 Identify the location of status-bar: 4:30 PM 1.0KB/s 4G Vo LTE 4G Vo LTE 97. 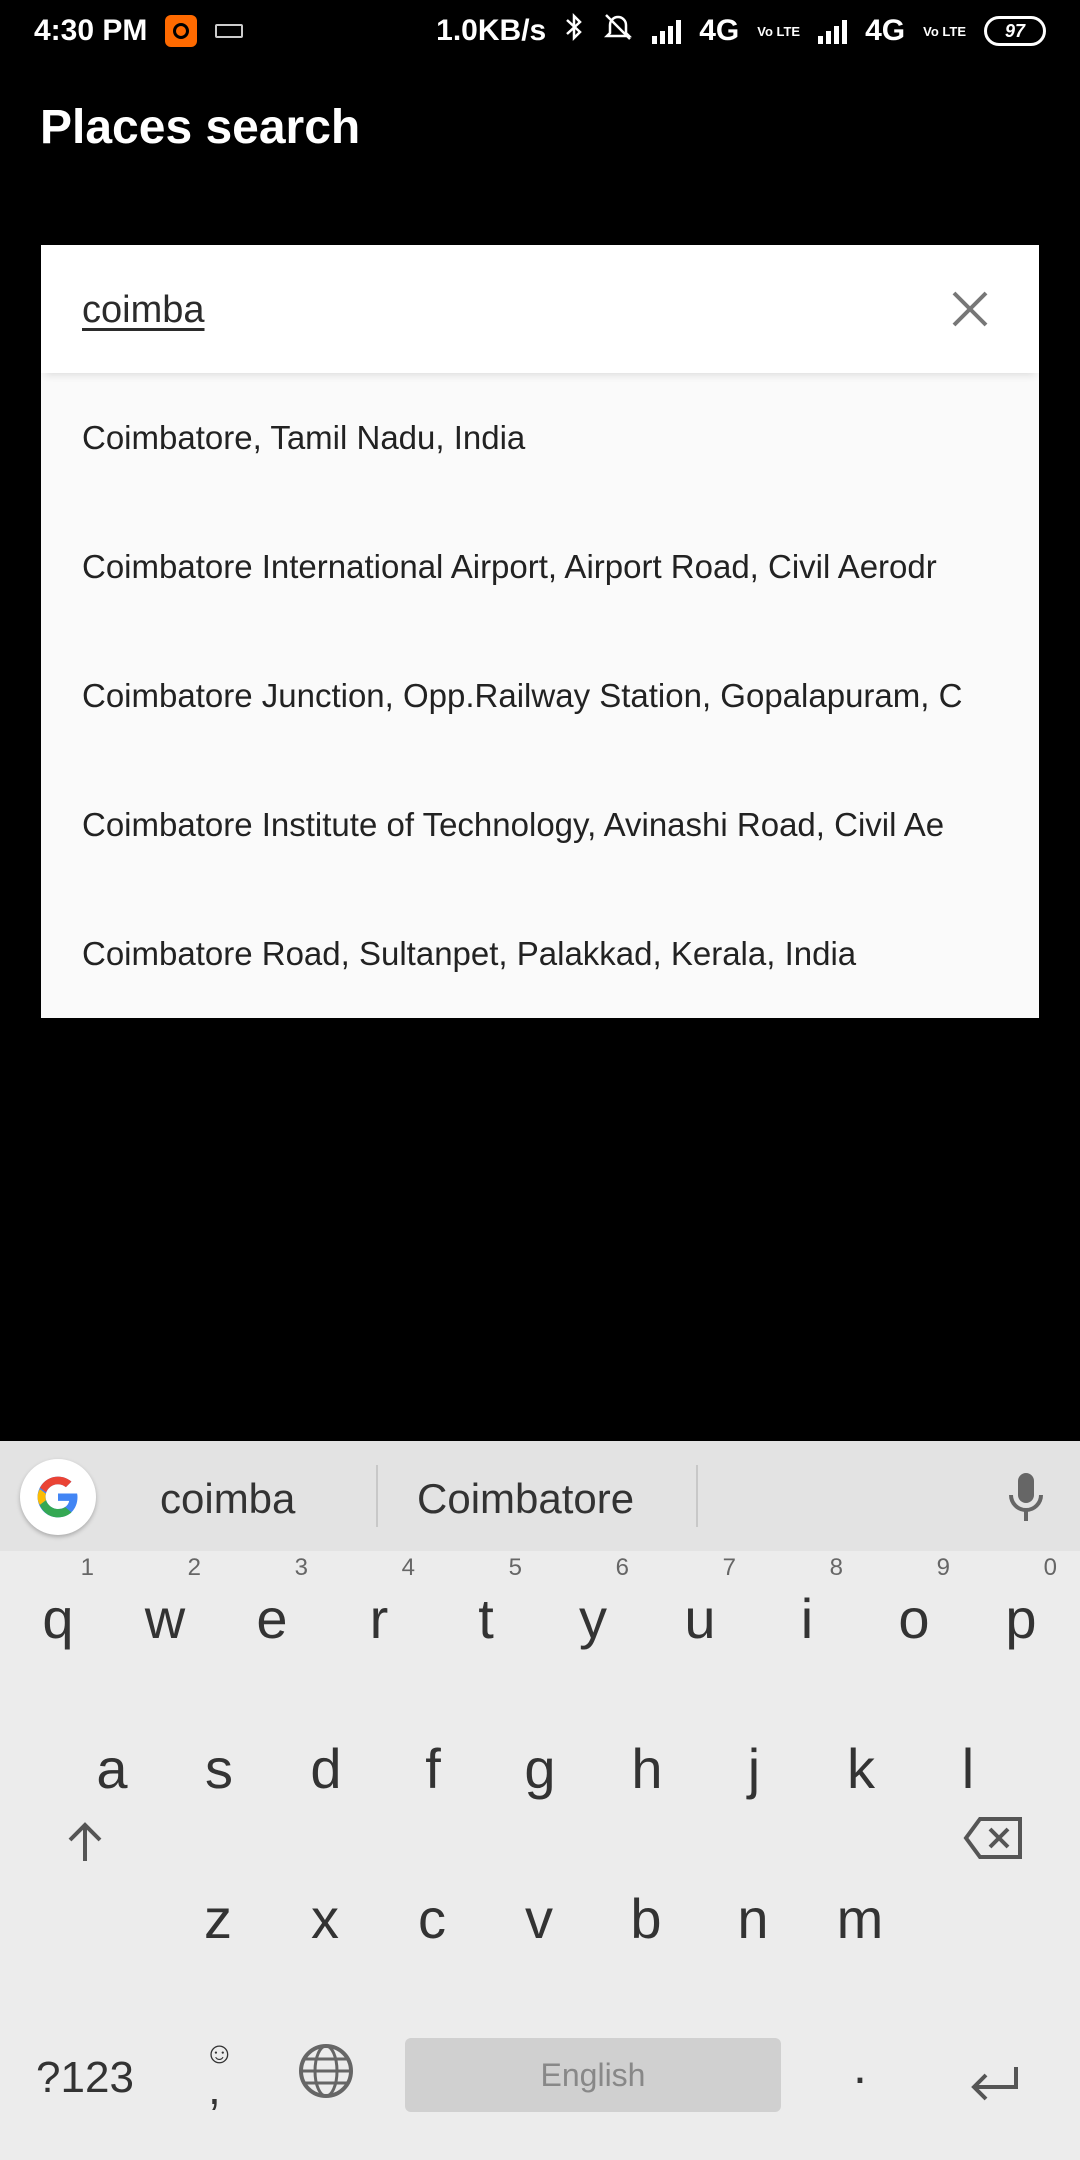
(540, 31).